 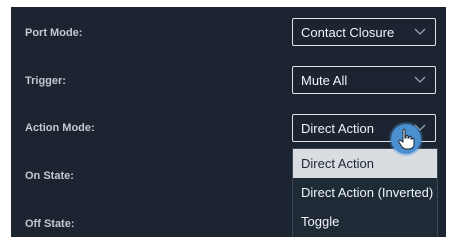 I want to click on dropdown-option-toggle: Toggle, so click(x=365, y=221).